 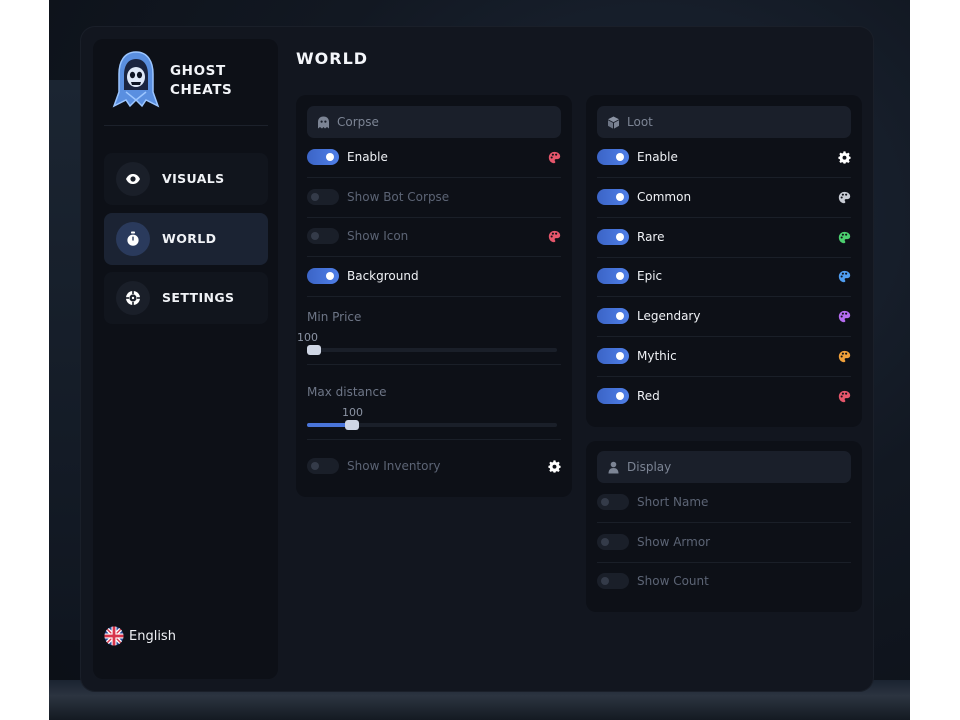 I want to click on show-icon-row: Show Icon, so click(x=434, y=237).